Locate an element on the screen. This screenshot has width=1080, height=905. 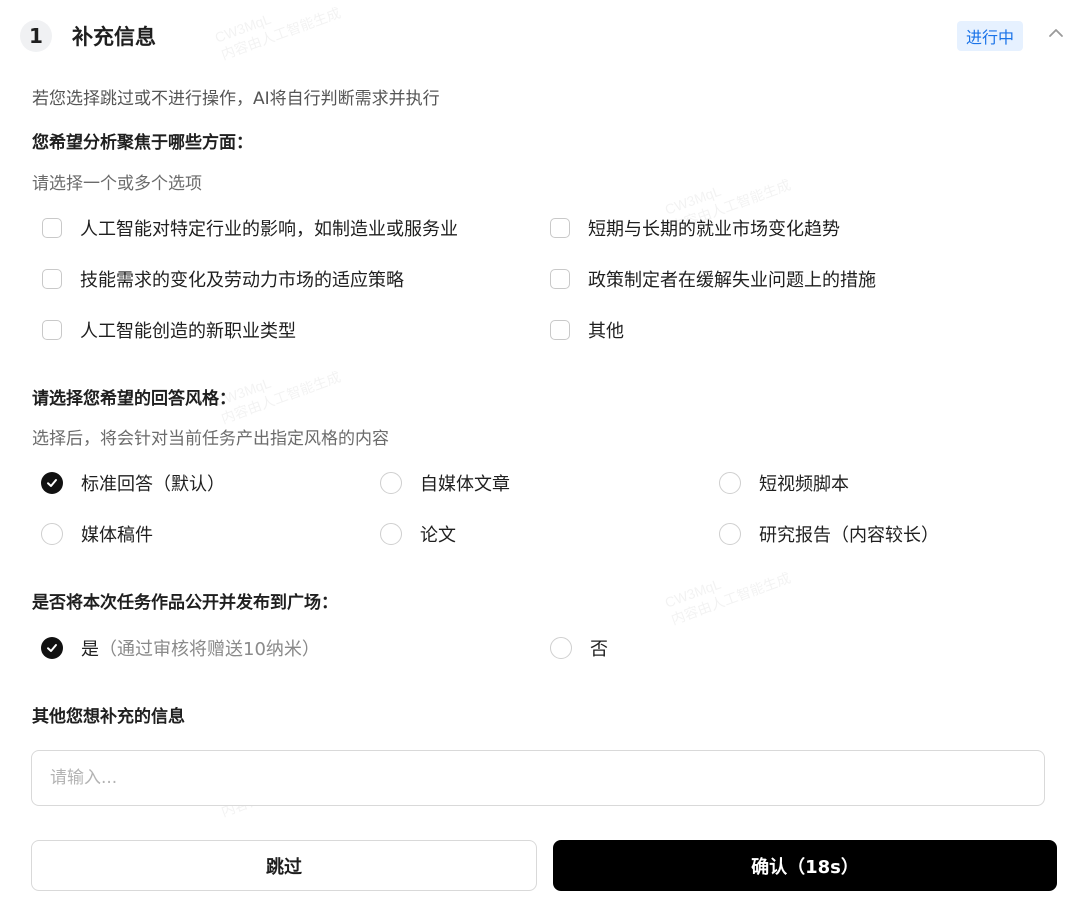
focus-option-new-jobs: 人工智能创造的新职业类型 is located at coordinates (169, 330).